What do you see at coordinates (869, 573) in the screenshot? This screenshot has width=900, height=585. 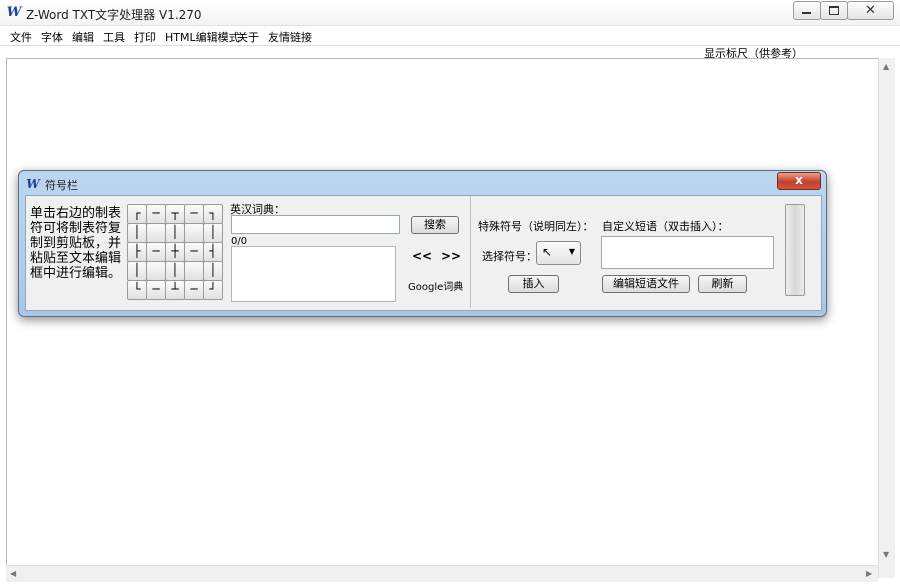 I see `scroll-right-icon: ▶` at bounding box center [869, 573].